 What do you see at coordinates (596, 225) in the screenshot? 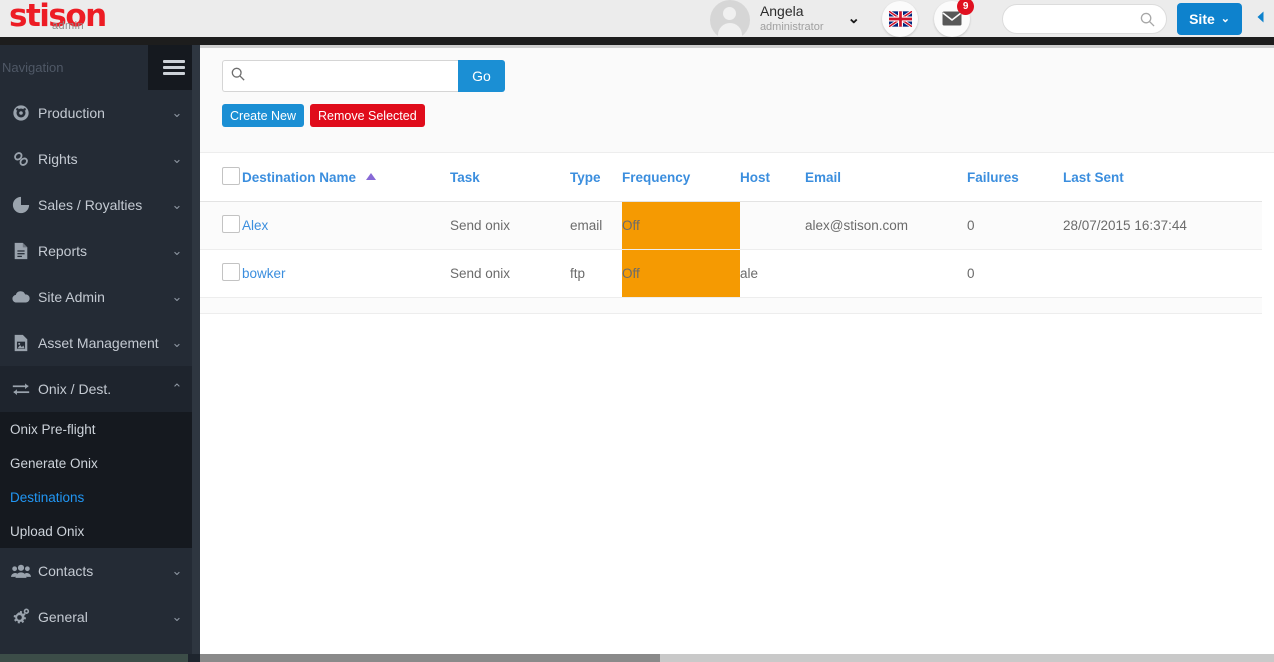
I see `cell-type: email` at bounding box center [596, 225].